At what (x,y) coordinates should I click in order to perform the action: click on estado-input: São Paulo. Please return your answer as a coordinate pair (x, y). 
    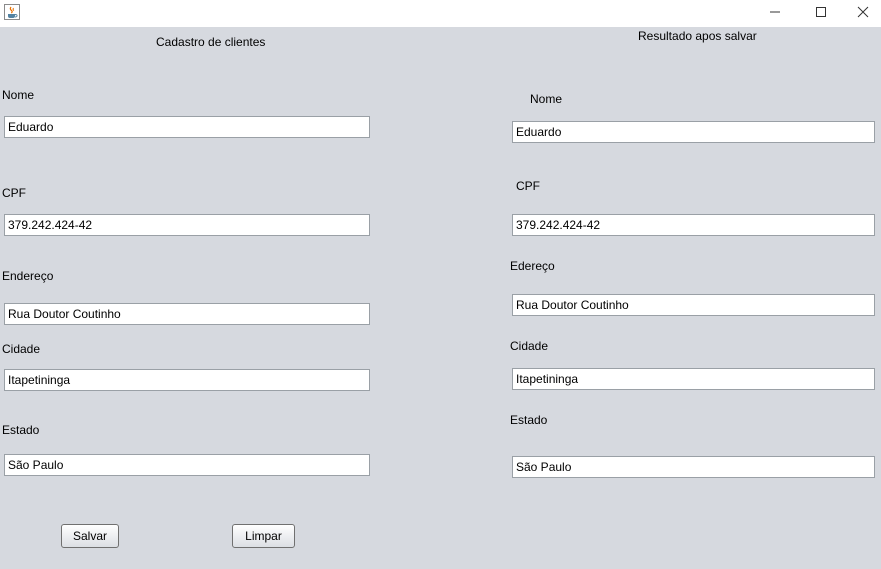
    Looking at the image, I should click on (187, 465).